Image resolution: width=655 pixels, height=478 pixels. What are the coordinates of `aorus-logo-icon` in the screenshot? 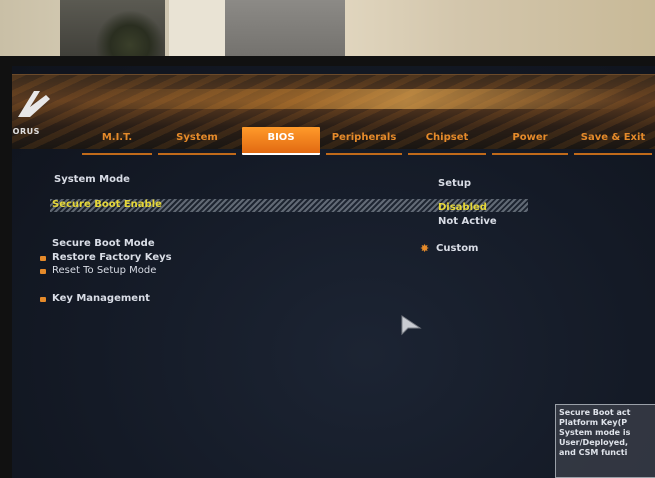 It's located at (34, 104).